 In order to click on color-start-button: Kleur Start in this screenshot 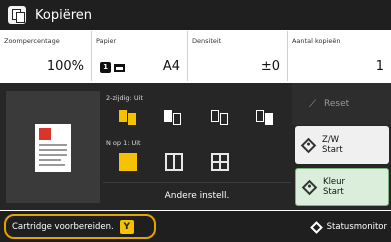, I will do `click(342, 187)`.